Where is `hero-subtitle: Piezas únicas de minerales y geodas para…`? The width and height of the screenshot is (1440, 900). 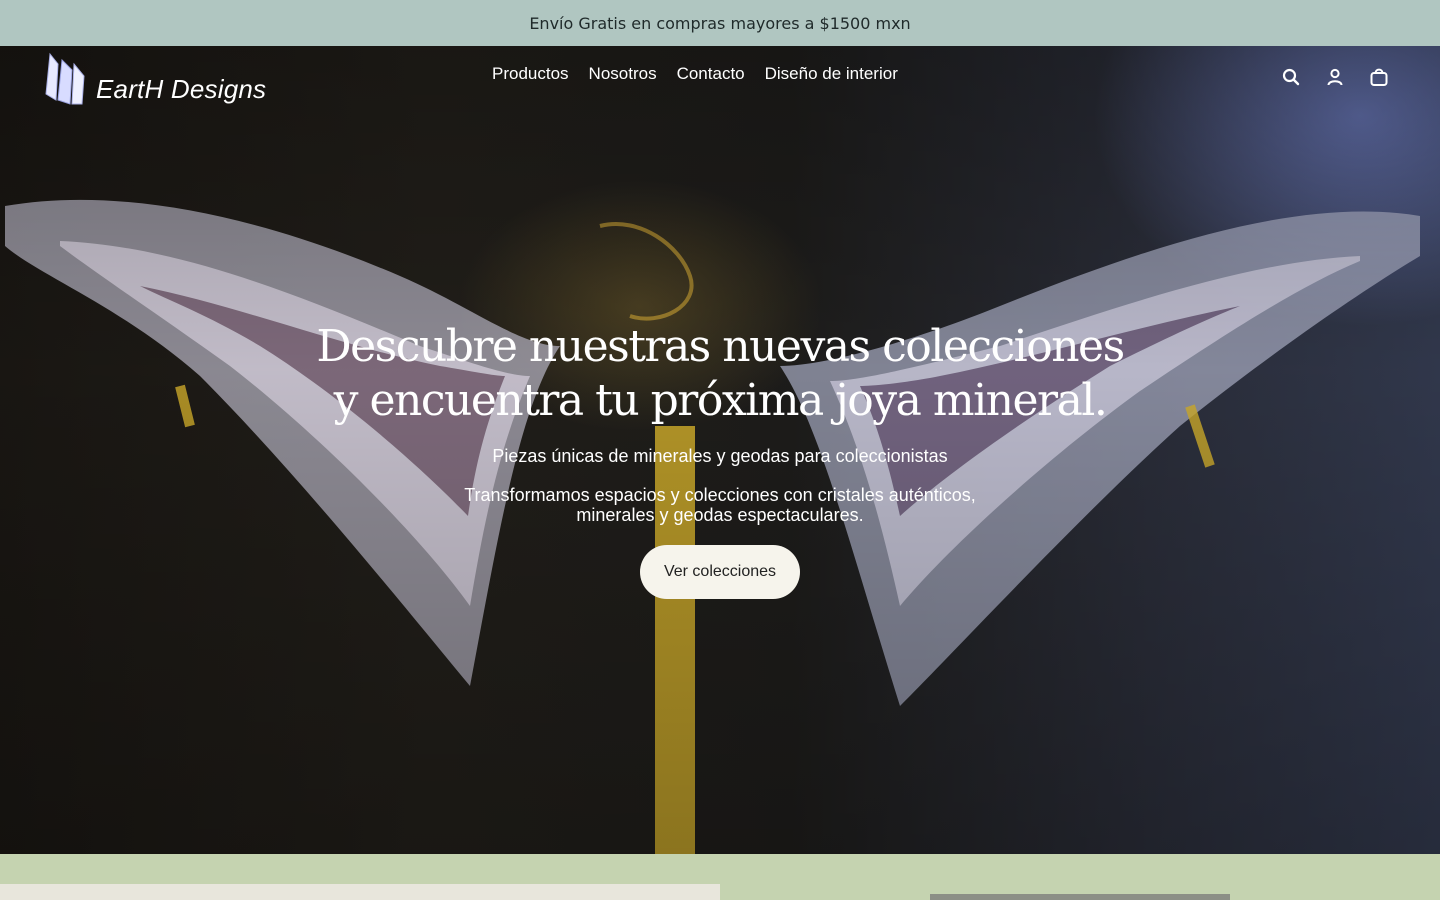 hero-subtitle: Piezas únicas de minerales y geodas para… is located at coordinates (720, 456).